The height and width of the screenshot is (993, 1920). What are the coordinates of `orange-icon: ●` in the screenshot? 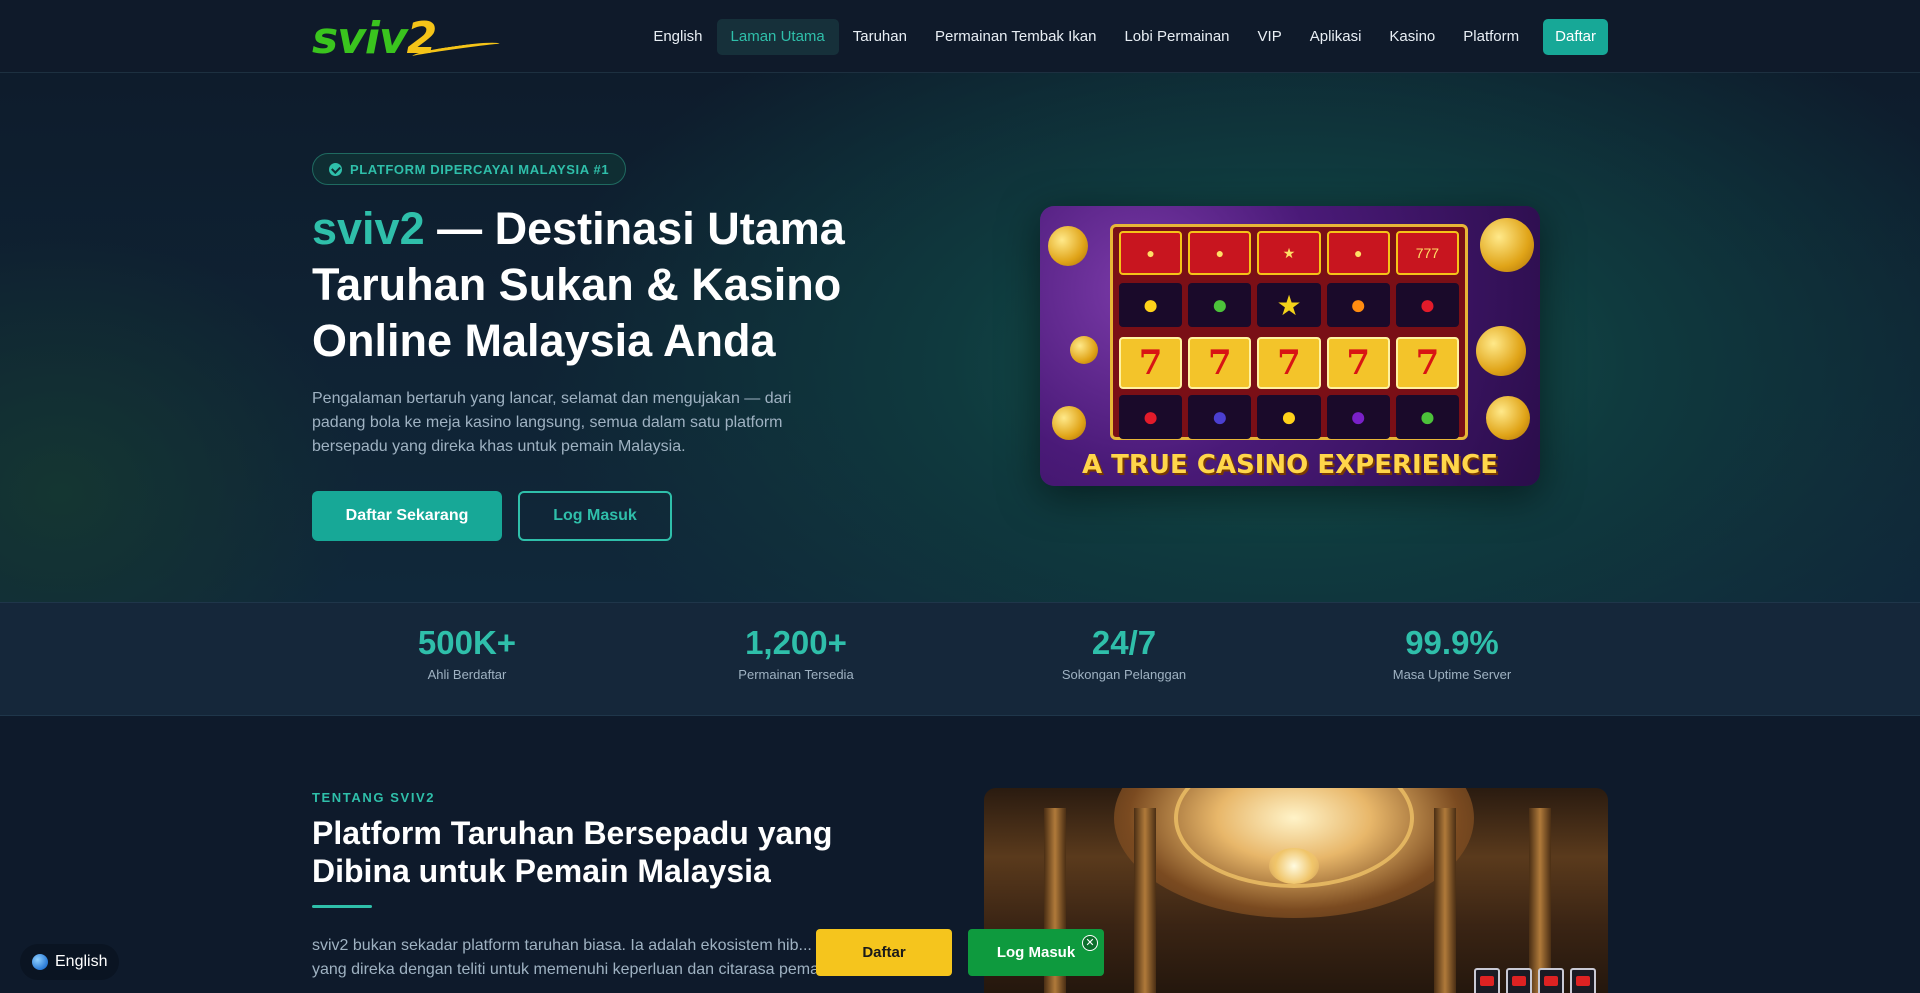 It's located at (1358, 305).